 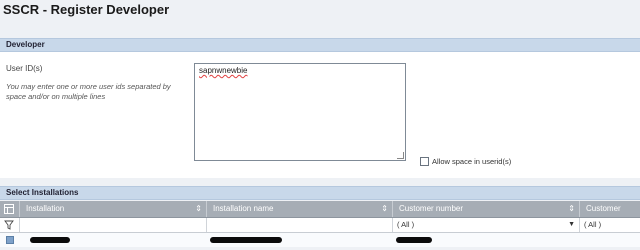 I want to click on userid-value: sapnwnewbie, so click(x=223, y=70).